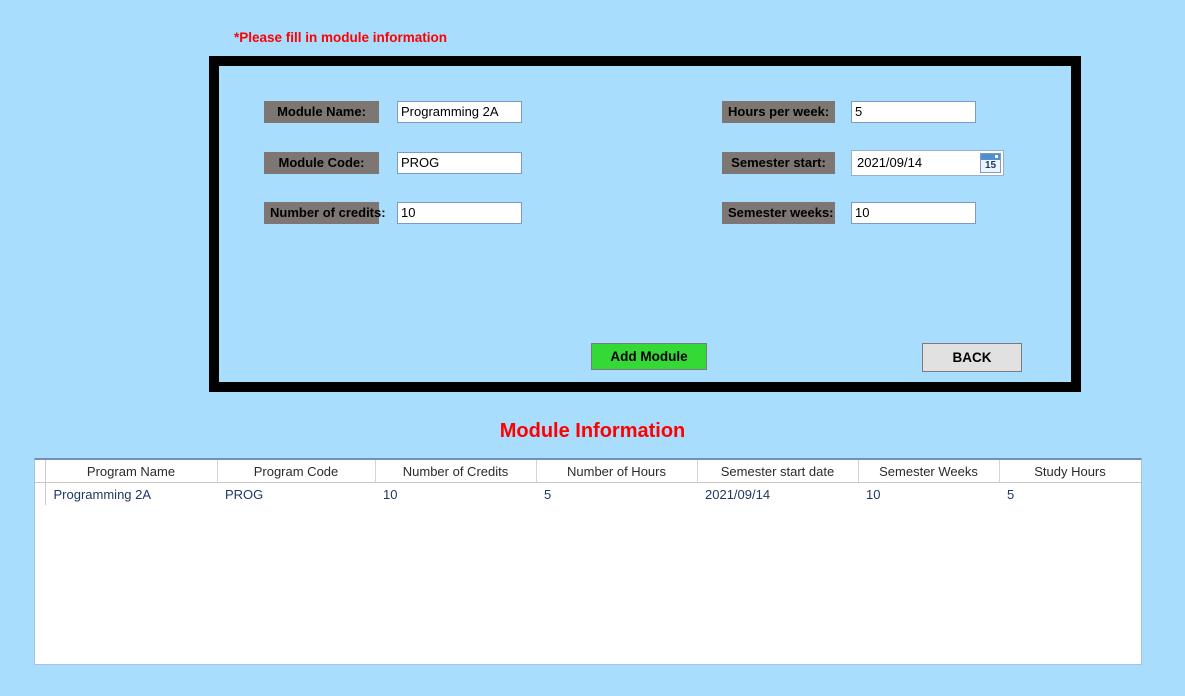  I want to click on cell-semester-weeks: 10, so click(928, 494).